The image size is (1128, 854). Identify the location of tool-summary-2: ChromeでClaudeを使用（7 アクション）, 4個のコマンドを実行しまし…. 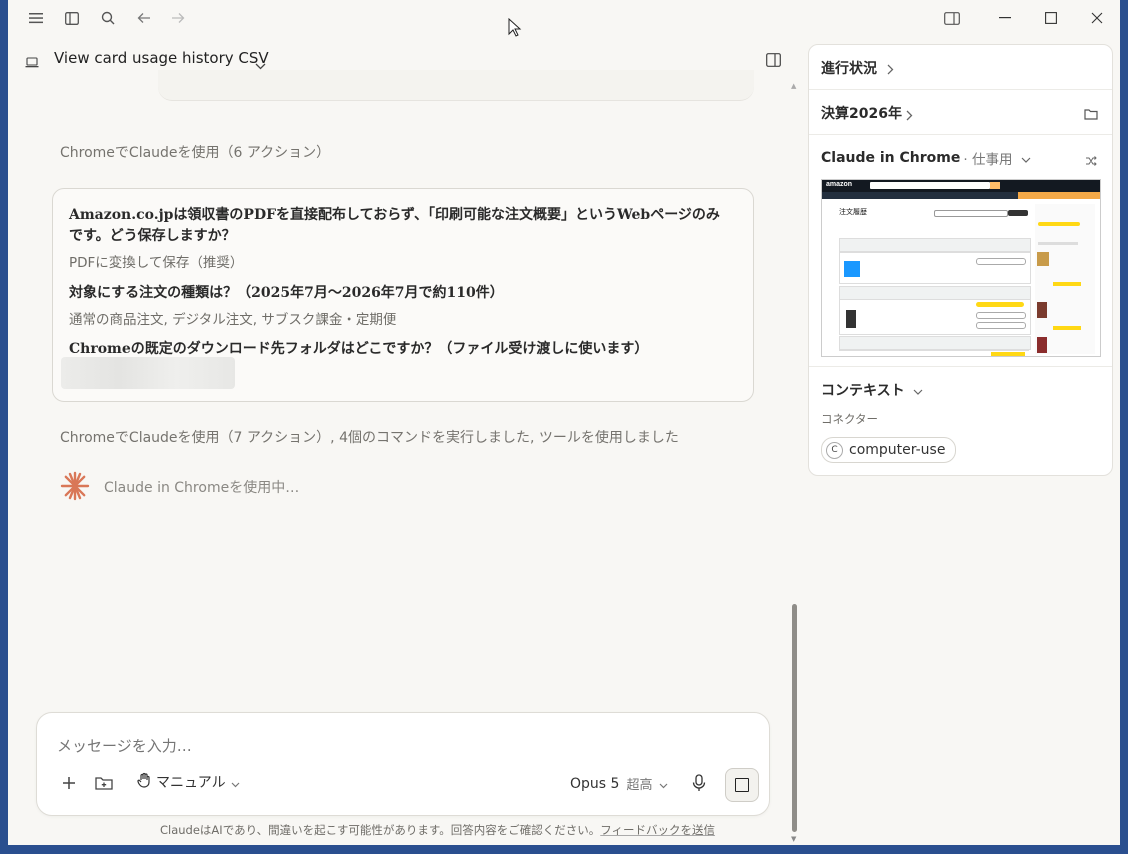
(369, 437).